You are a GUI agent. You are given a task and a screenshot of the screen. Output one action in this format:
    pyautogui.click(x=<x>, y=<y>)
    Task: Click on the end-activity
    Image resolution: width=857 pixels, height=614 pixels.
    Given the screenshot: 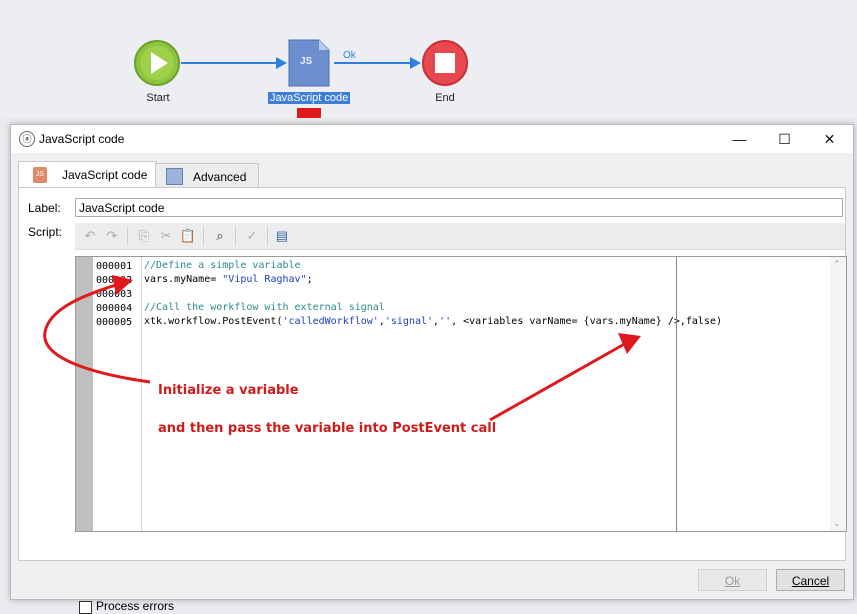 What is the action you would take?
    pyautogui.click(x=445, y=63)
    